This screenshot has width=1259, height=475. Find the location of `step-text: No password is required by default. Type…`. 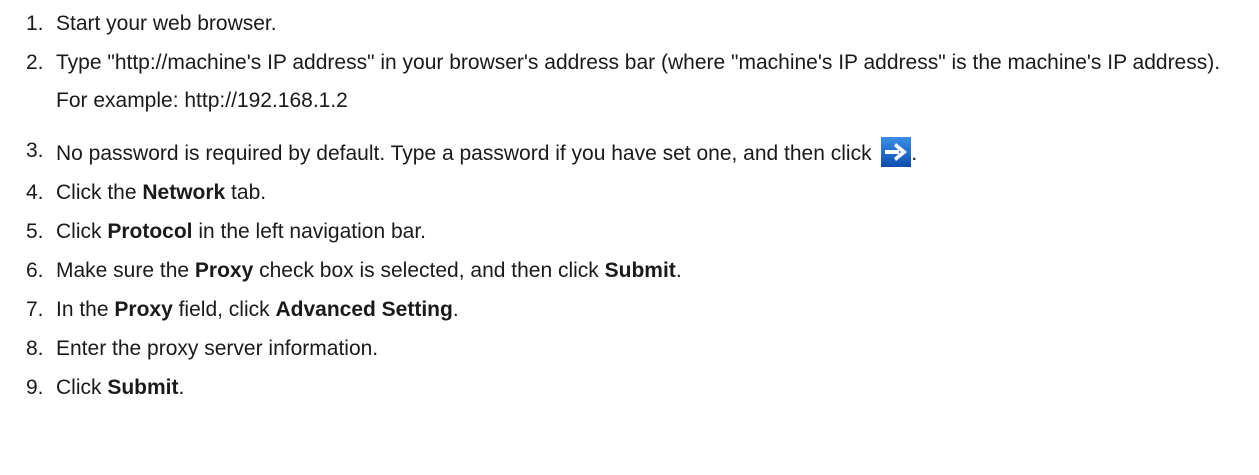

step-text: No password is required by default. Type… is located at coordinates (467, 153).